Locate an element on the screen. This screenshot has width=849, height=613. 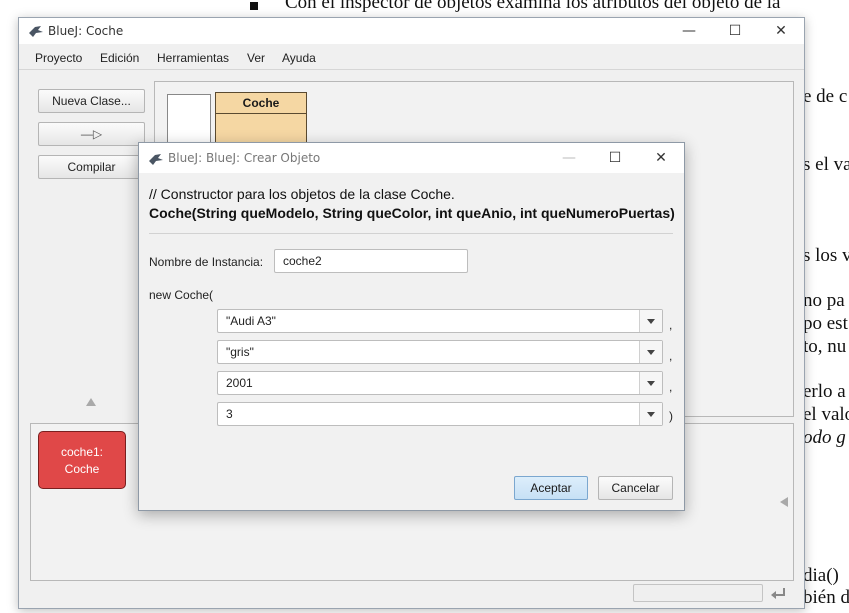
doc-line: to, nu is located at coordinates (825, 346).